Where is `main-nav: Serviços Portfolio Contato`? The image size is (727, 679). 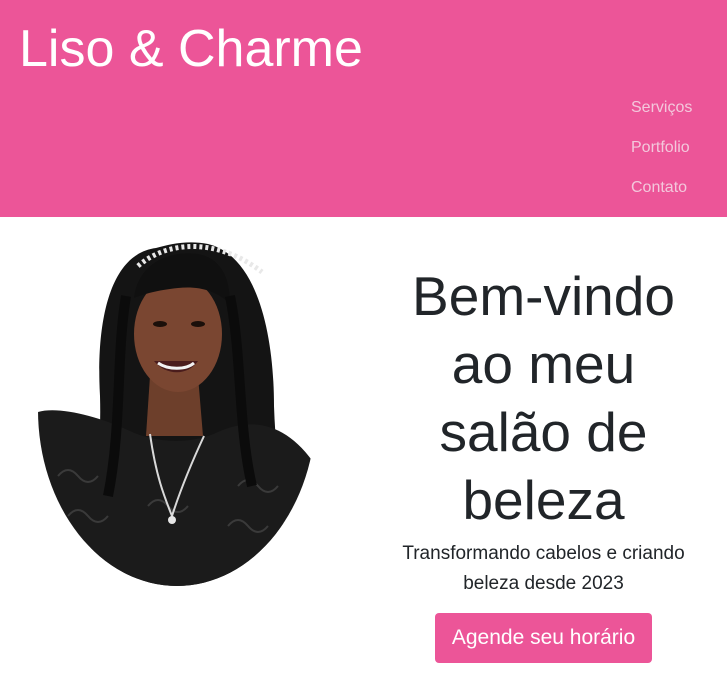
main-nav: Serviços Portfolio Contato is located at coordinates (661, 158).